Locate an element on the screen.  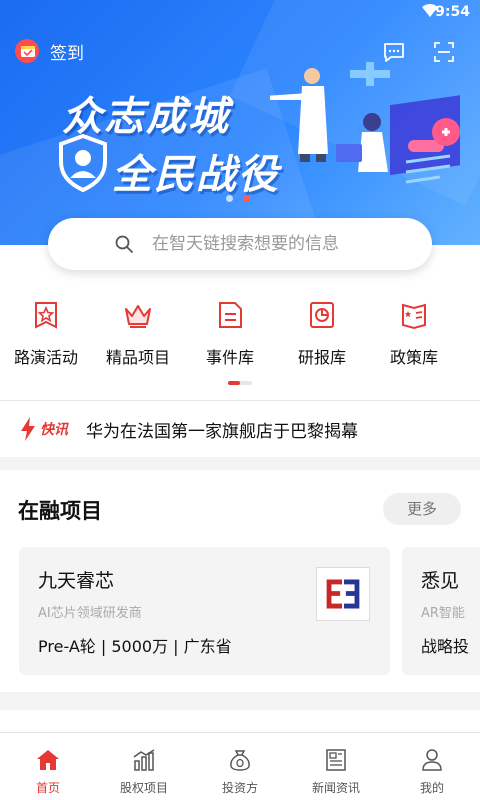
home-icon is located at coordinates (48, 760).